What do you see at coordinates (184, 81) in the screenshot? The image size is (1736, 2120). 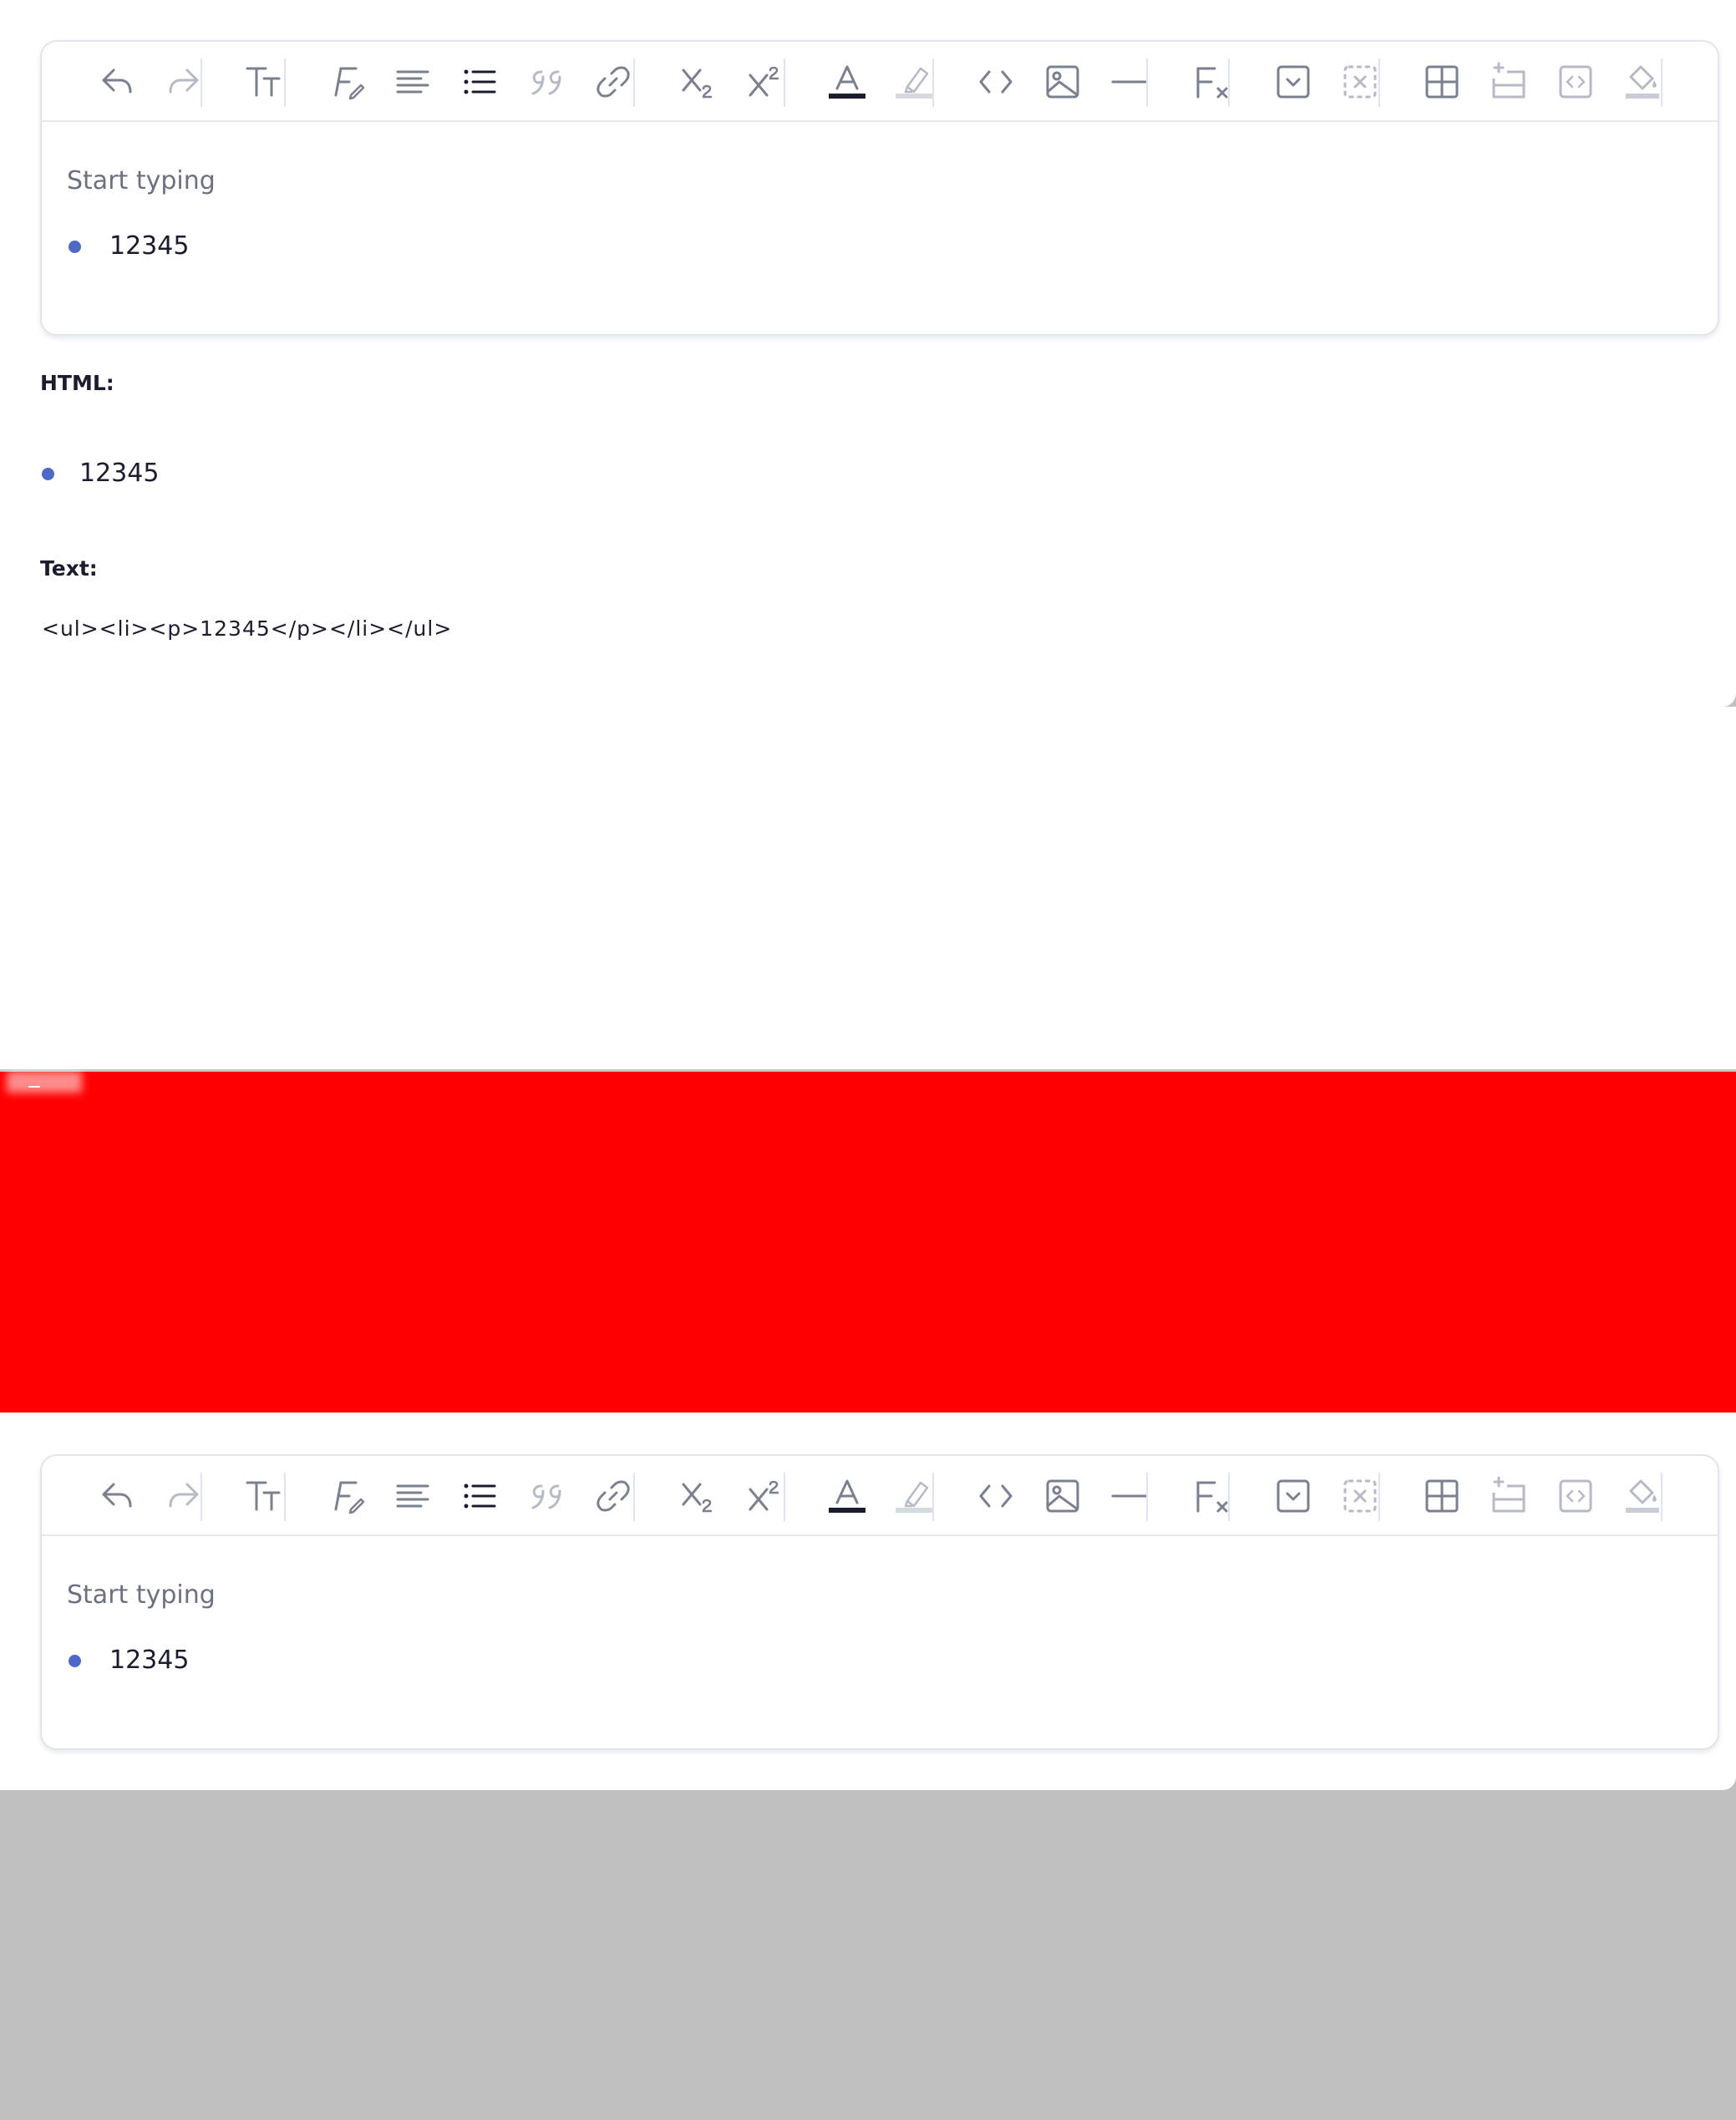 I see `redo-icon` at bounding box center [184, 81].